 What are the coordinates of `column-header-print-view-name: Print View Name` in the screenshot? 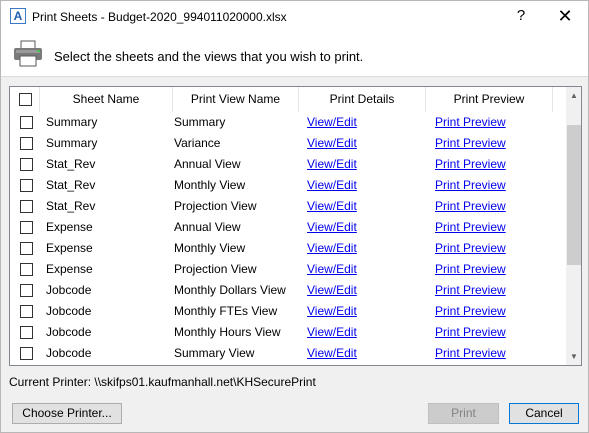 It's located at (236, 99).